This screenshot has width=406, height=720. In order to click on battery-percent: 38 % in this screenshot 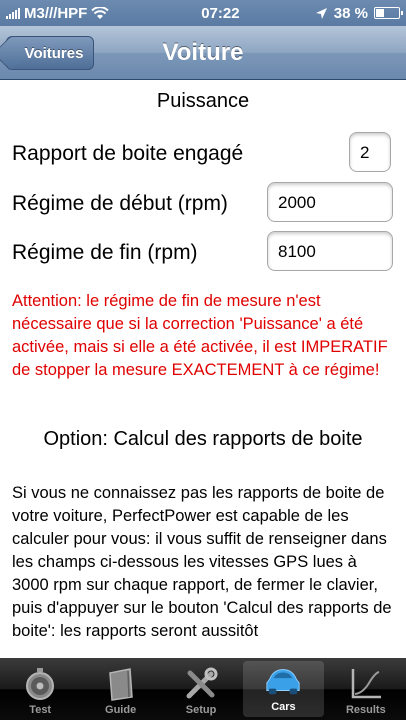, I will do `click(350, 13)`.